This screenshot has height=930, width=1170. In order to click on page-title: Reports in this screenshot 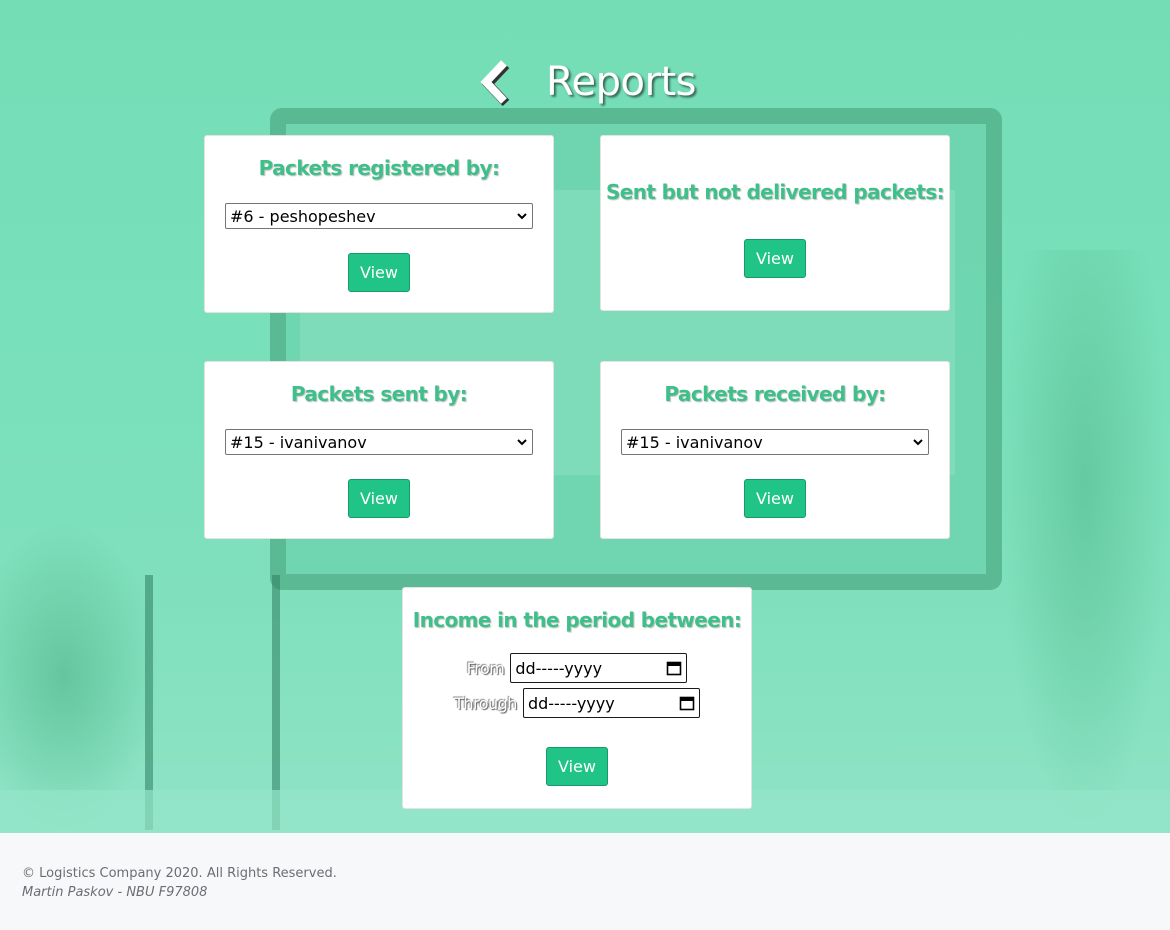, I will do `click(621, 82)`.